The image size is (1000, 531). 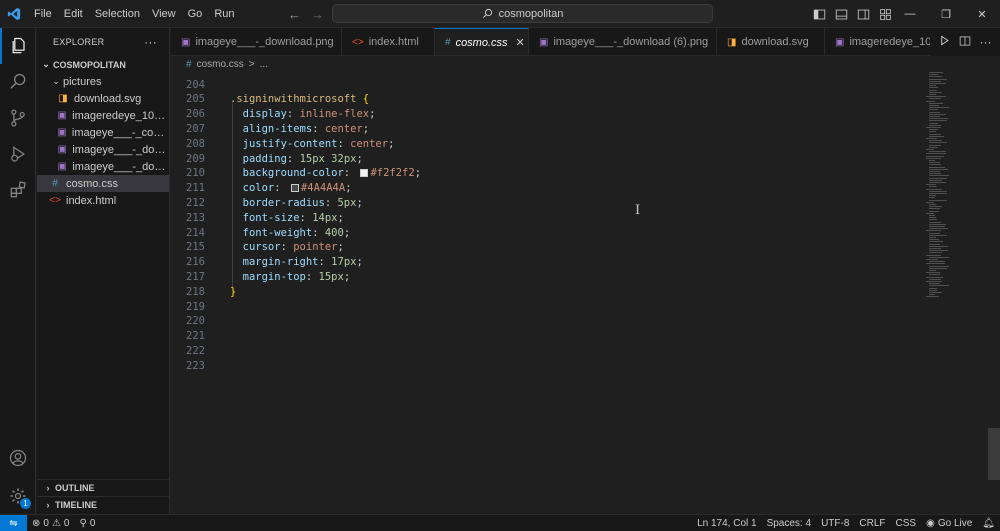 I want to click on code-line: 208 justify-content: center;, so click(x=282, y=143).